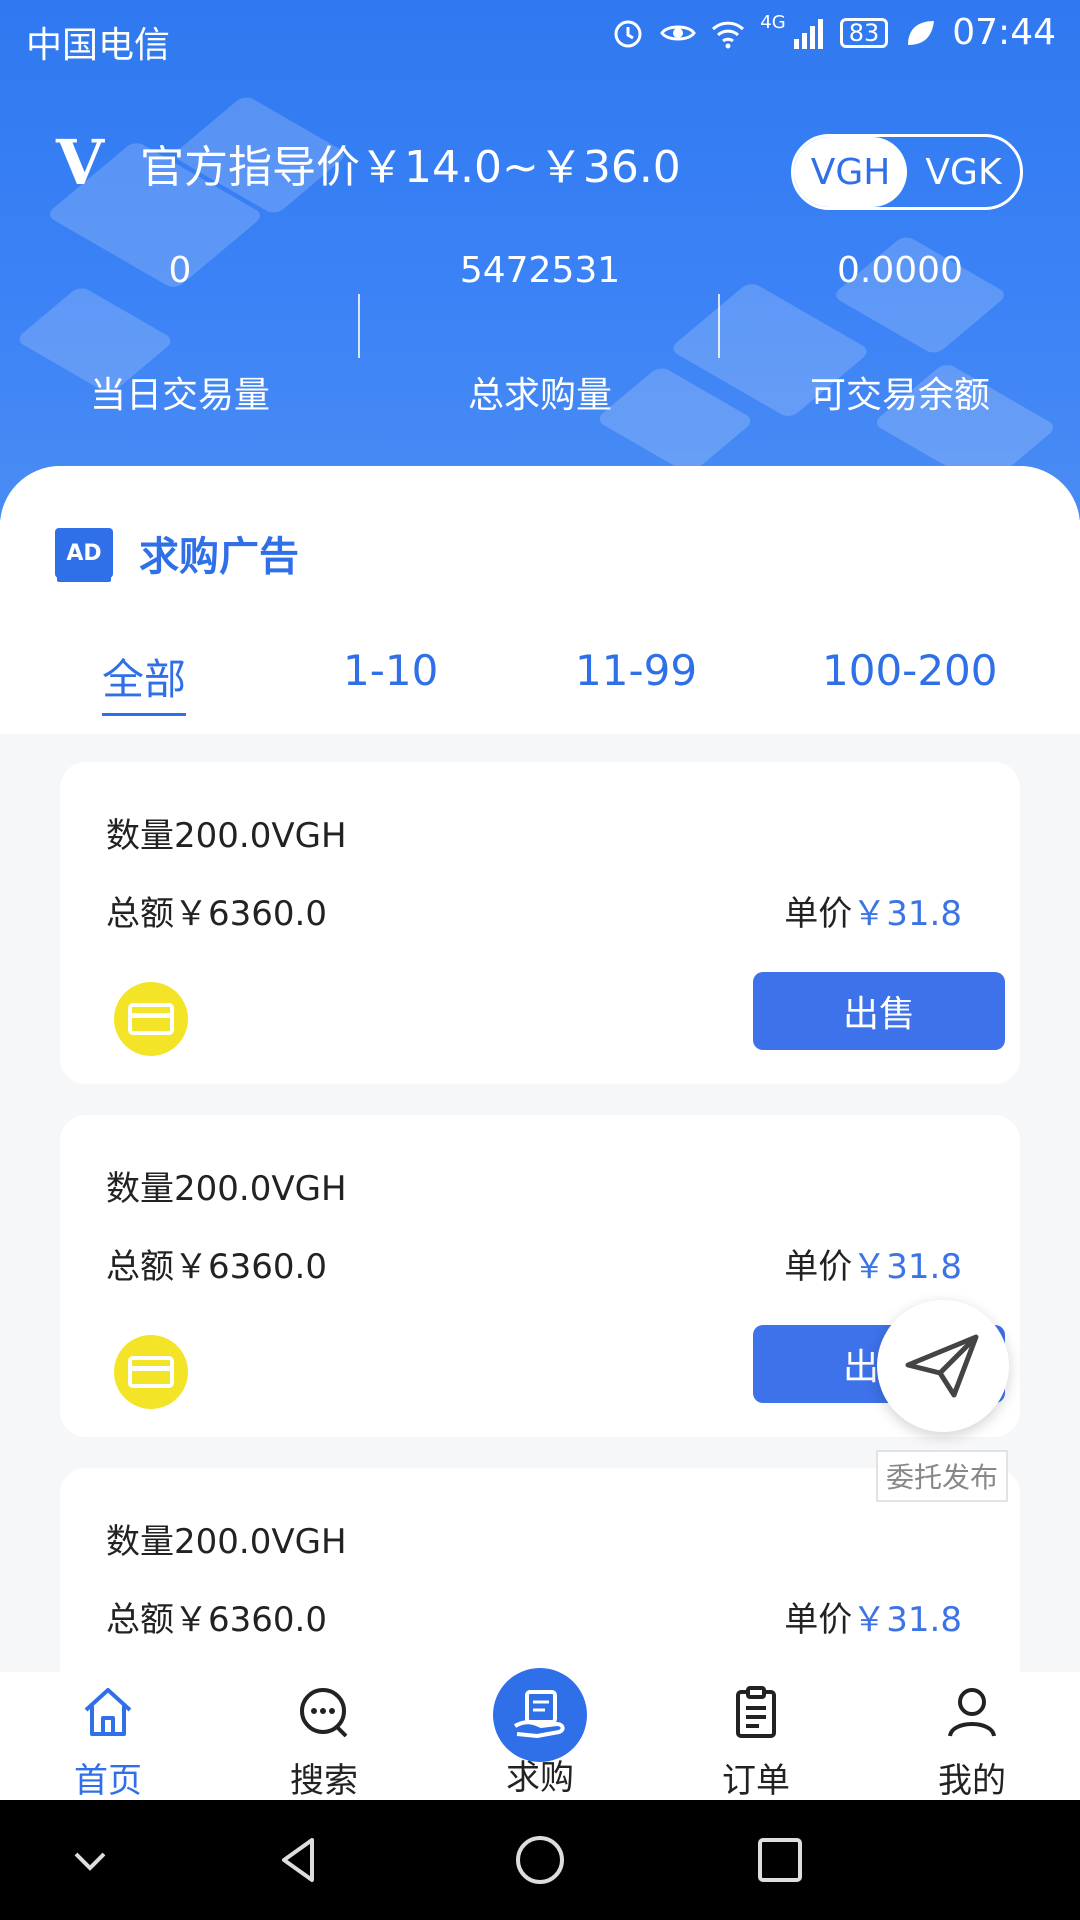  I want to click on publish-label: 委托发布, so click(942, 1476).